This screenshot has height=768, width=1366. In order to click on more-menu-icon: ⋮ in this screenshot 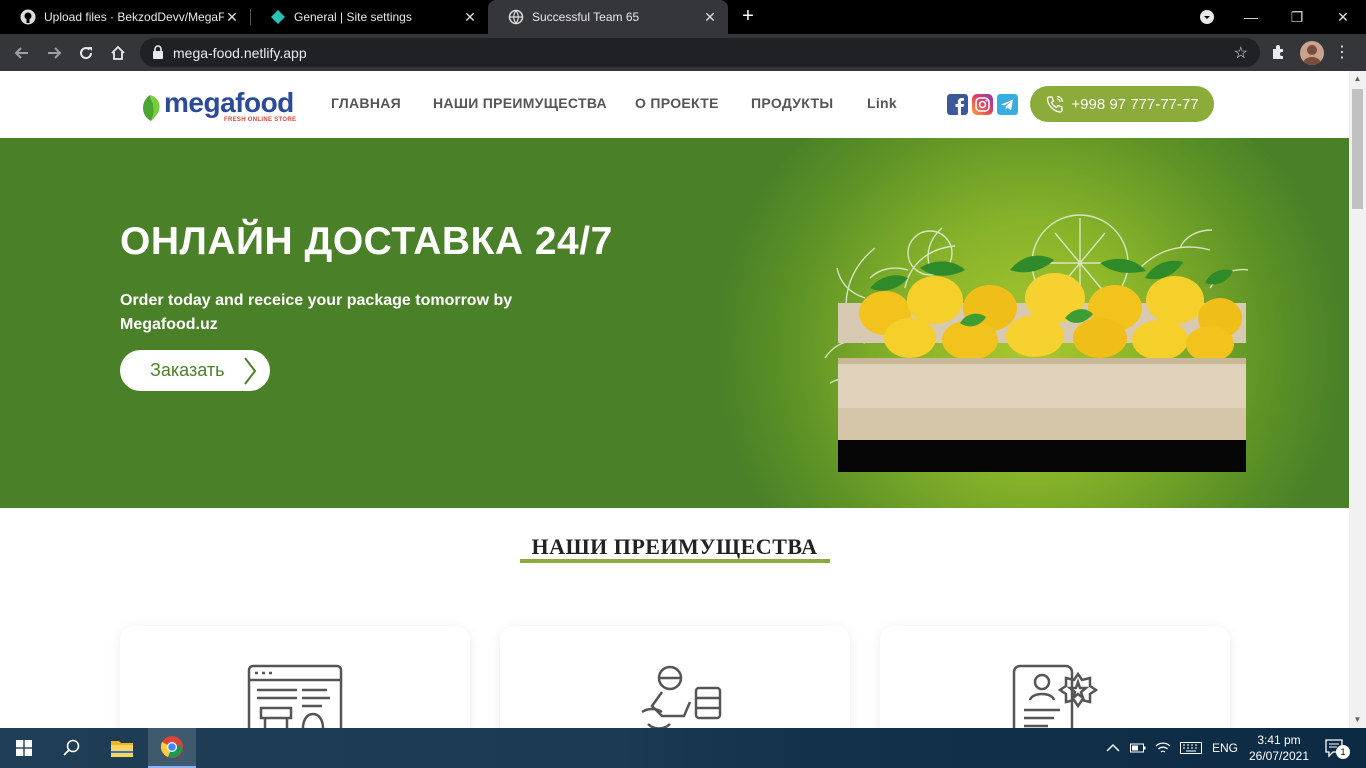, I will do `click(1342, 52)`.